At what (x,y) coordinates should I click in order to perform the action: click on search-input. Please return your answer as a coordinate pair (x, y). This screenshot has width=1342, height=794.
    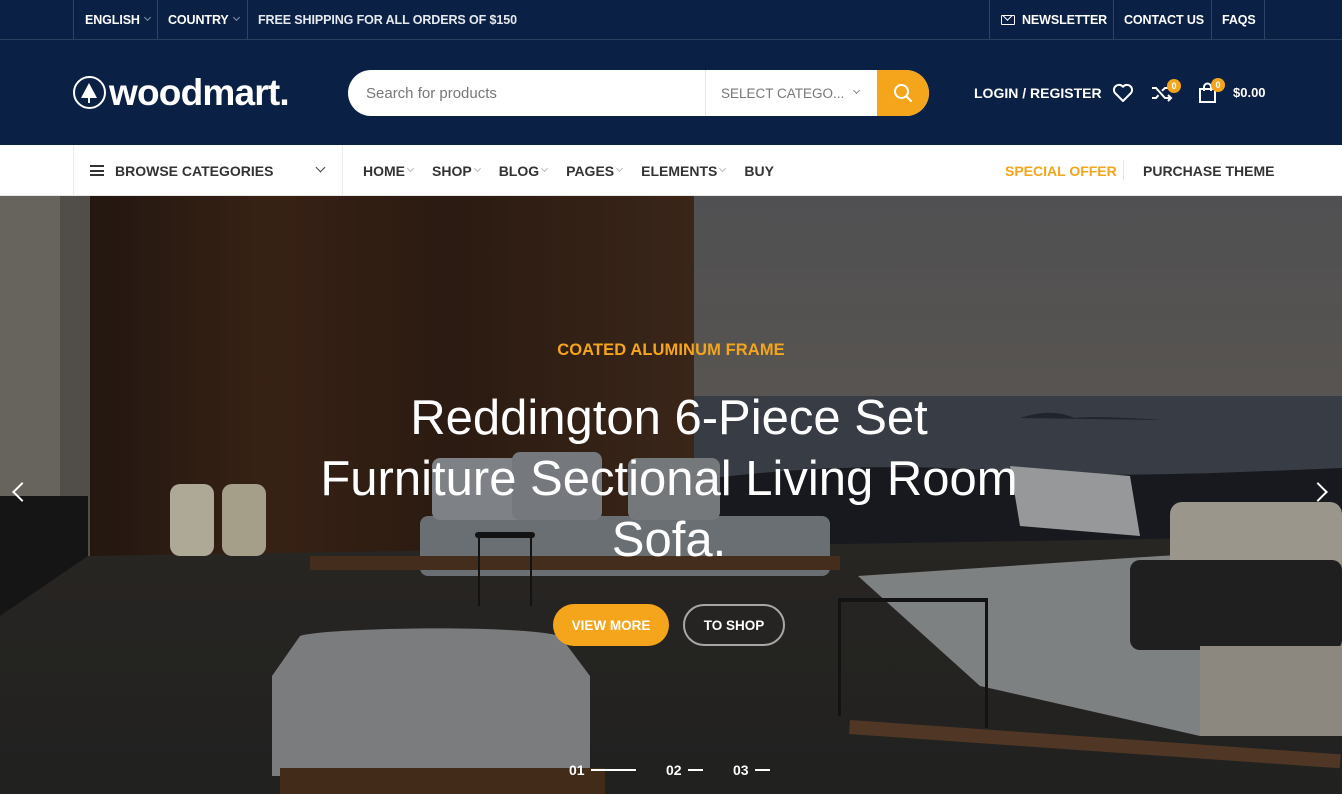
    Looking at the image, I should click on (526, 93).